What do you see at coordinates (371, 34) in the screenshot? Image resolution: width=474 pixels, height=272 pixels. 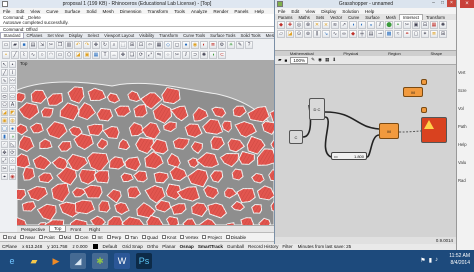 I see `plane-plane-icon: ▤` at bounding box center [371, 34].